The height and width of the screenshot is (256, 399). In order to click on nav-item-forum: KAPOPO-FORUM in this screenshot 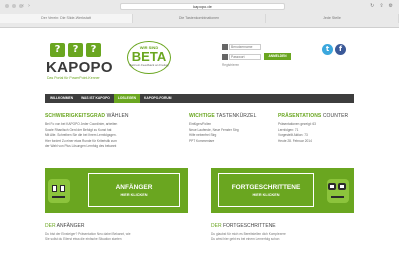, I will do `click(157, 98)`.